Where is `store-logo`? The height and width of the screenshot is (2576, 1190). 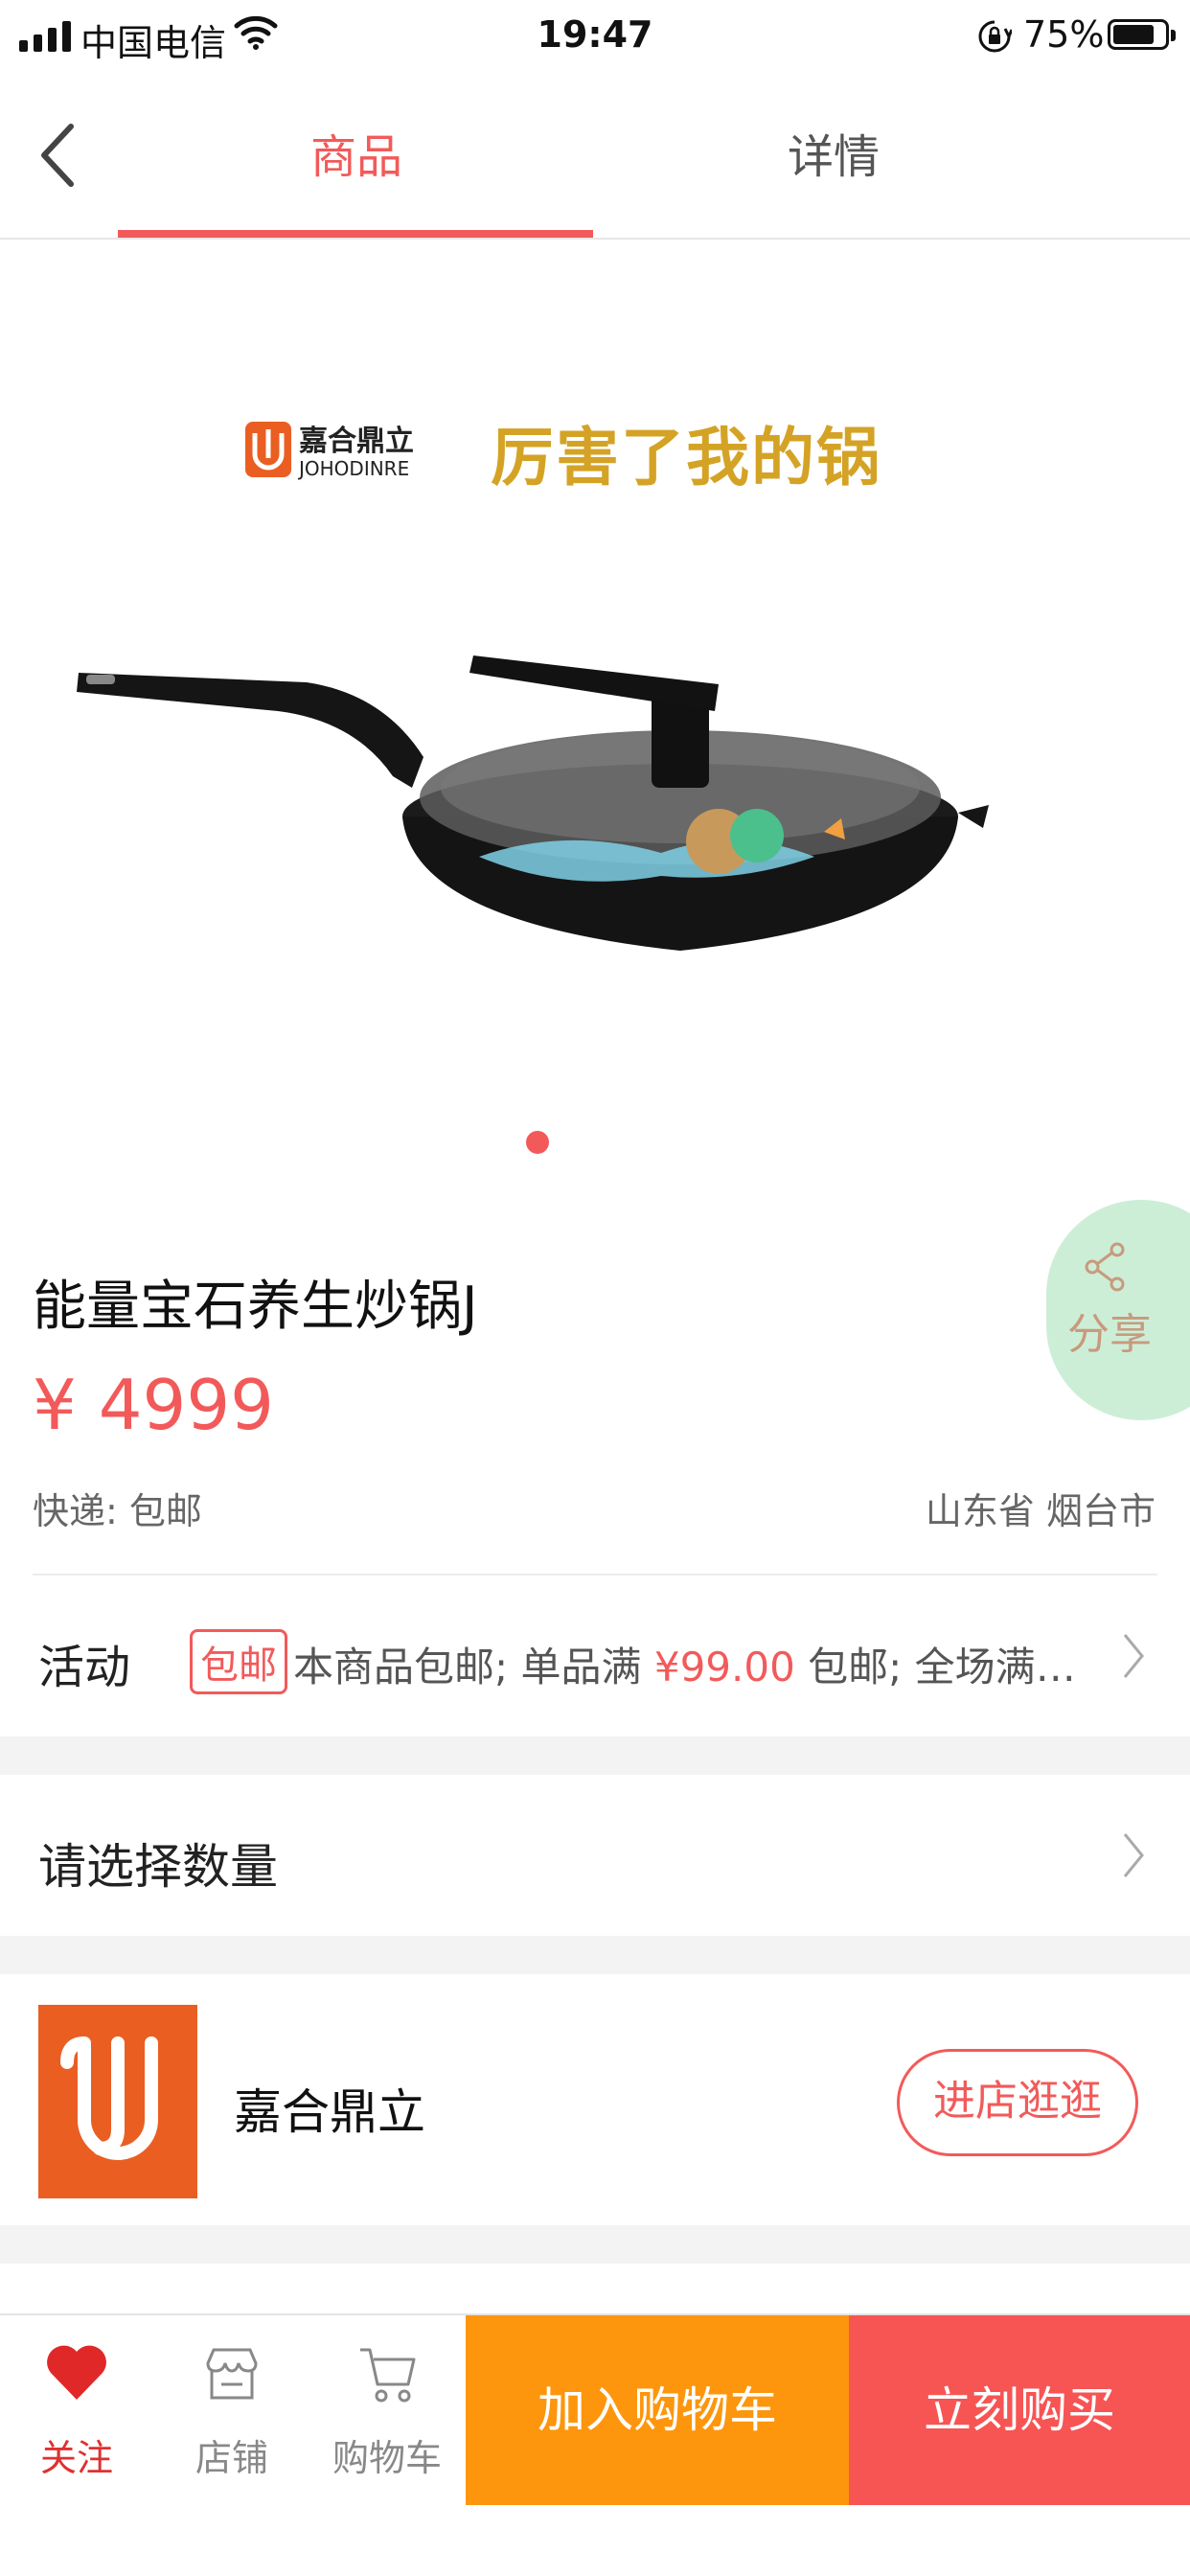
store-logo is located at coordinates (118, 2101).